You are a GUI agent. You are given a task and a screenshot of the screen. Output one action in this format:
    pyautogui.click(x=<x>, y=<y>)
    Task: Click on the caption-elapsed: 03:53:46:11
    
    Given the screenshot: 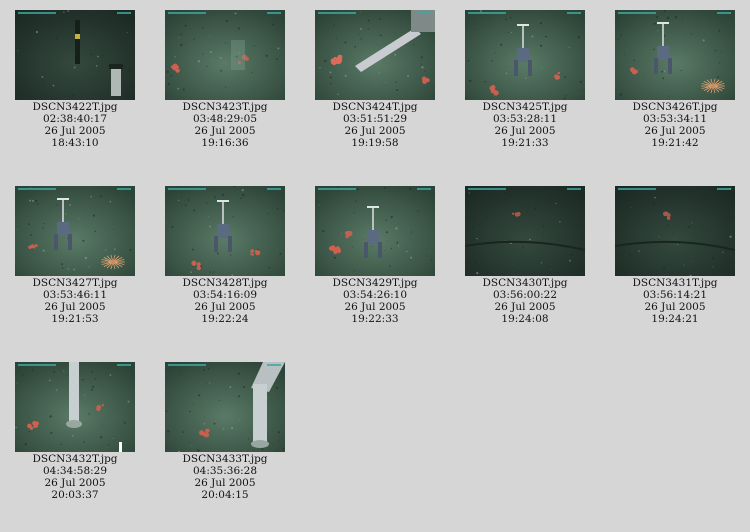 What is the action you would take?
    pyautogui.click(x=75, y=295)
    